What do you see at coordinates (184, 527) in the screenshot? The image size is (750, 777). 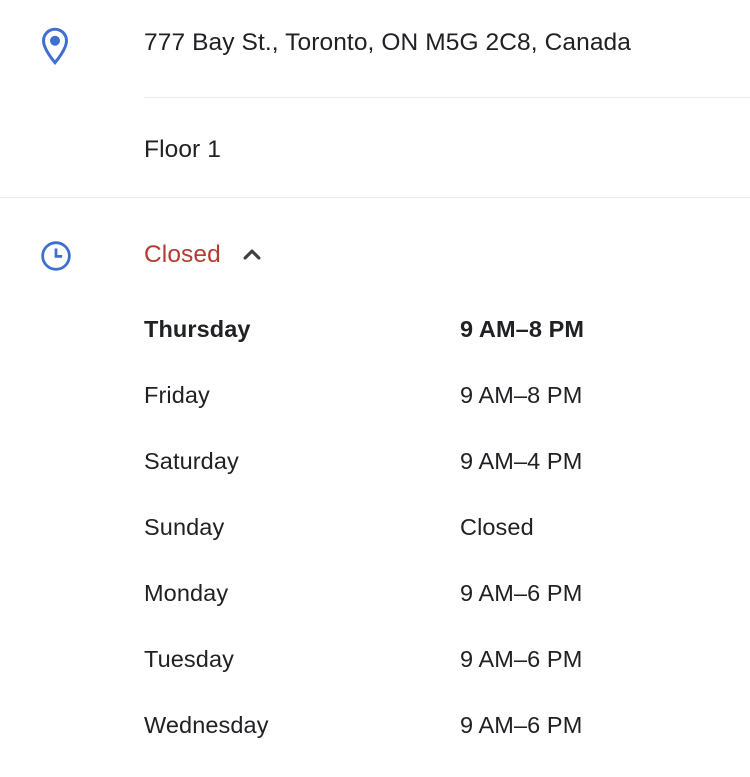 I see `hours-day-label: Sunday` at bounding box center [184, 527].